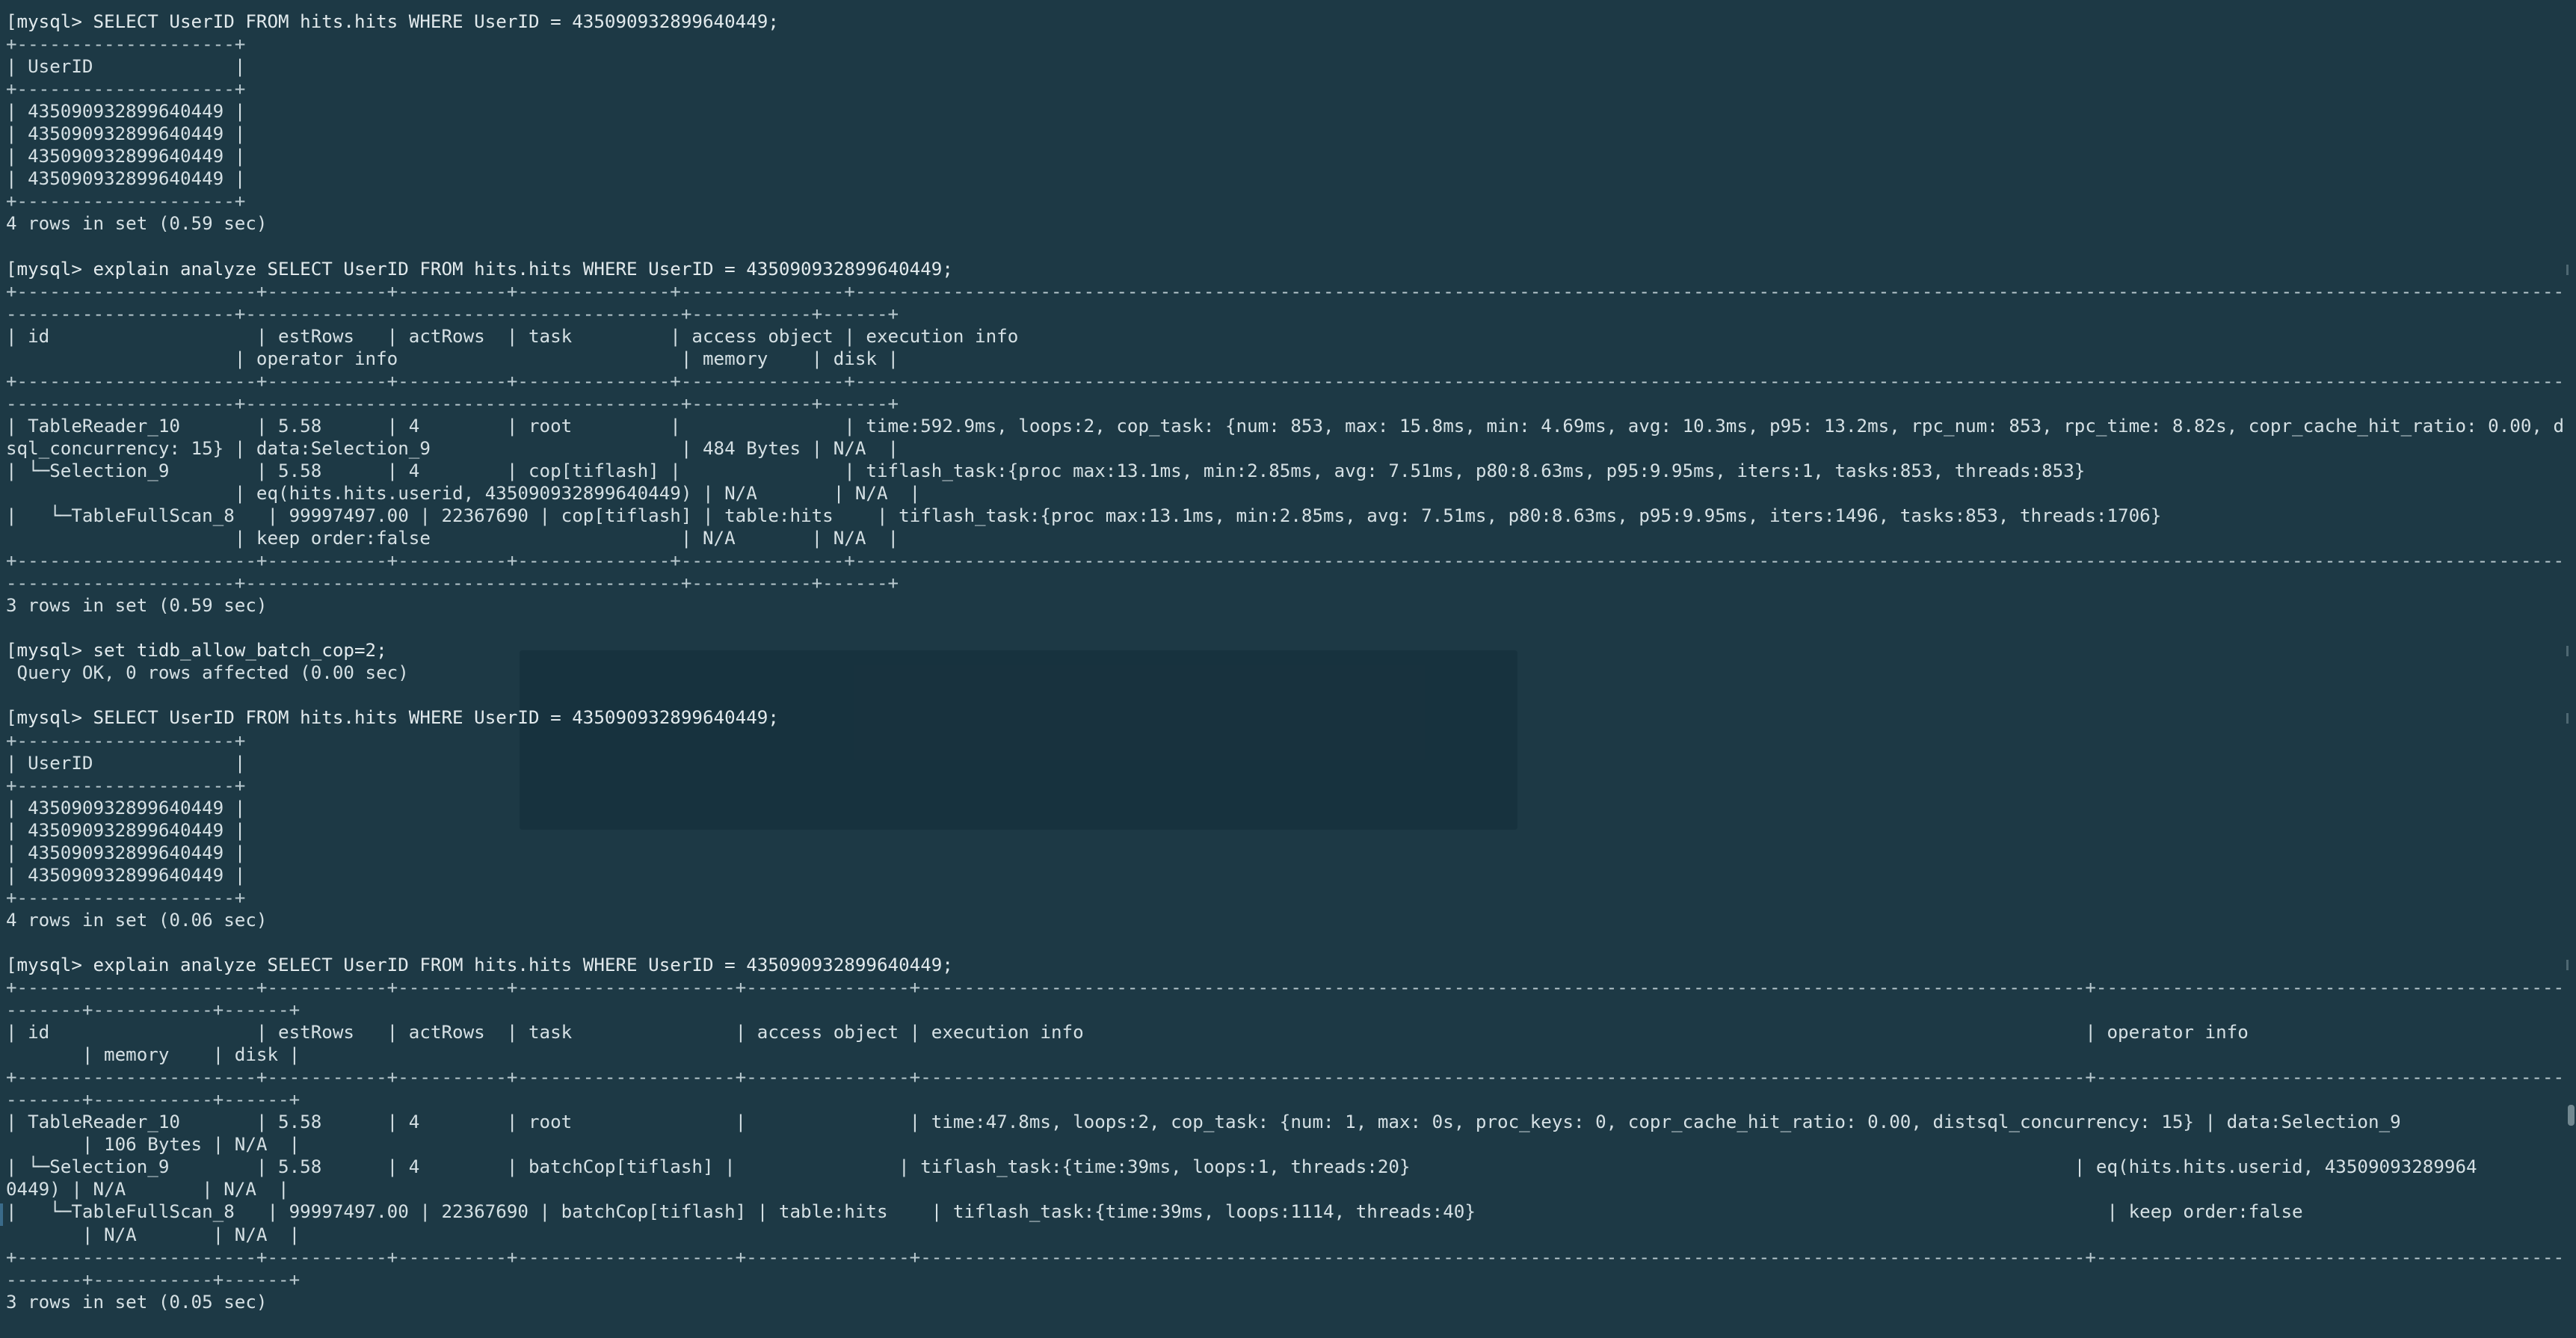 The height and width of the screenshot is (1338, 2576). What do you see at coordinates (137, 1302) in the screenshot?
I see `result-summary: 3 rows in set (0.05 sec)` at bounding box center [137, 1302].